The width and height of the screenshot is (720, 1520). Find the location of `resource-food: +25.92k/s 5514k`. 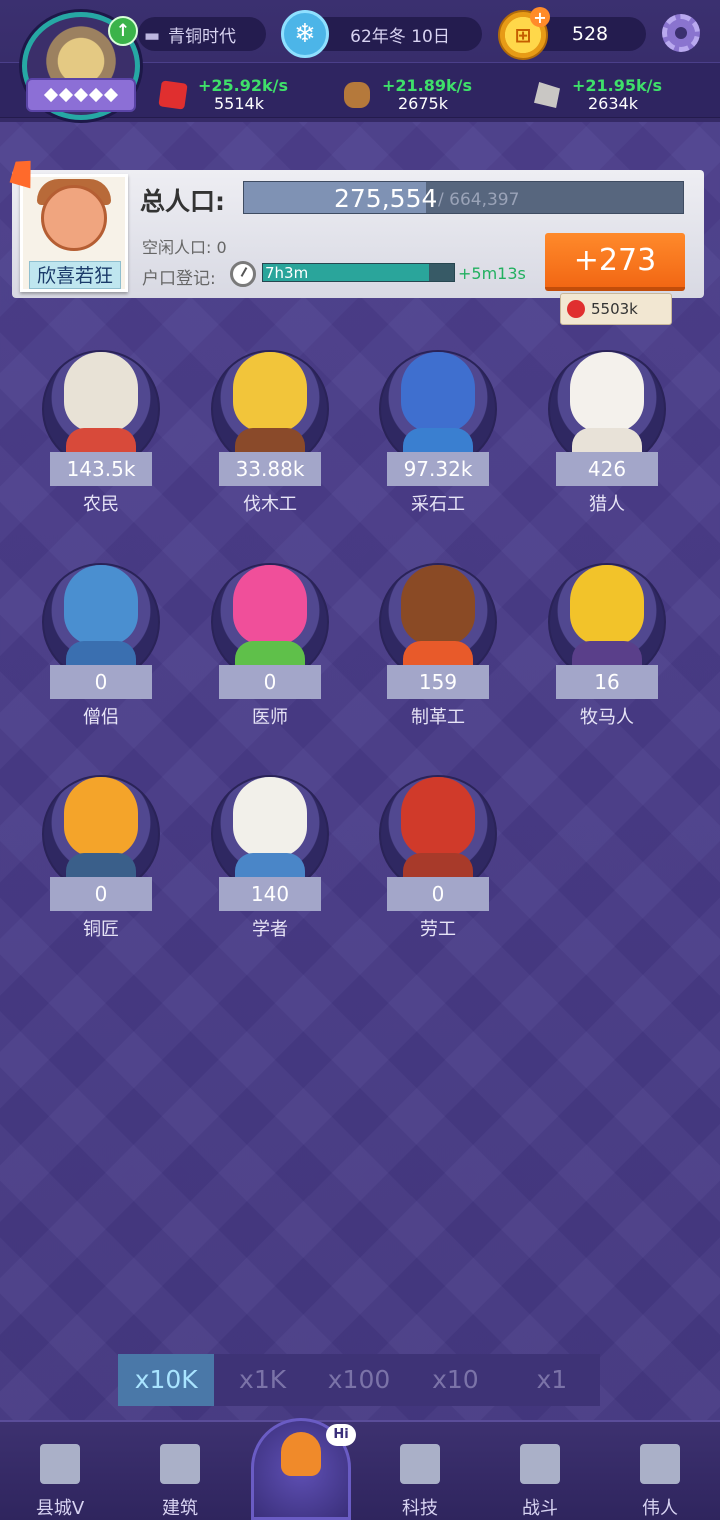

resource-food: +25.92k/s 5514k is located at coordinates (229, 96).